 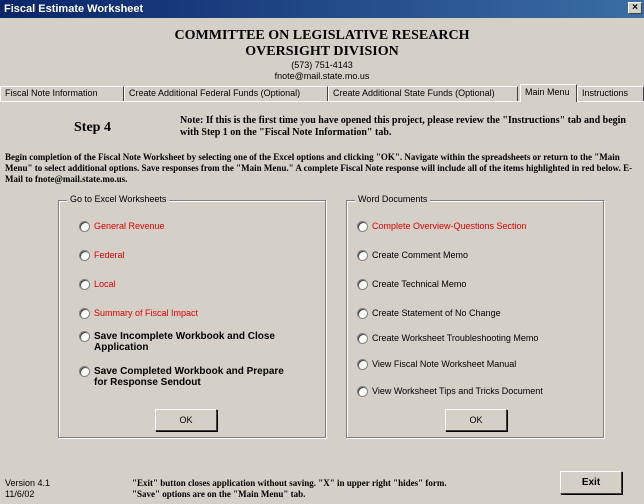 What do you see at coordinates (457, 391) in the screenshot?
I see `option-label: View Worksheet Tips and Tricks Document` at bounding box center [457, 391].